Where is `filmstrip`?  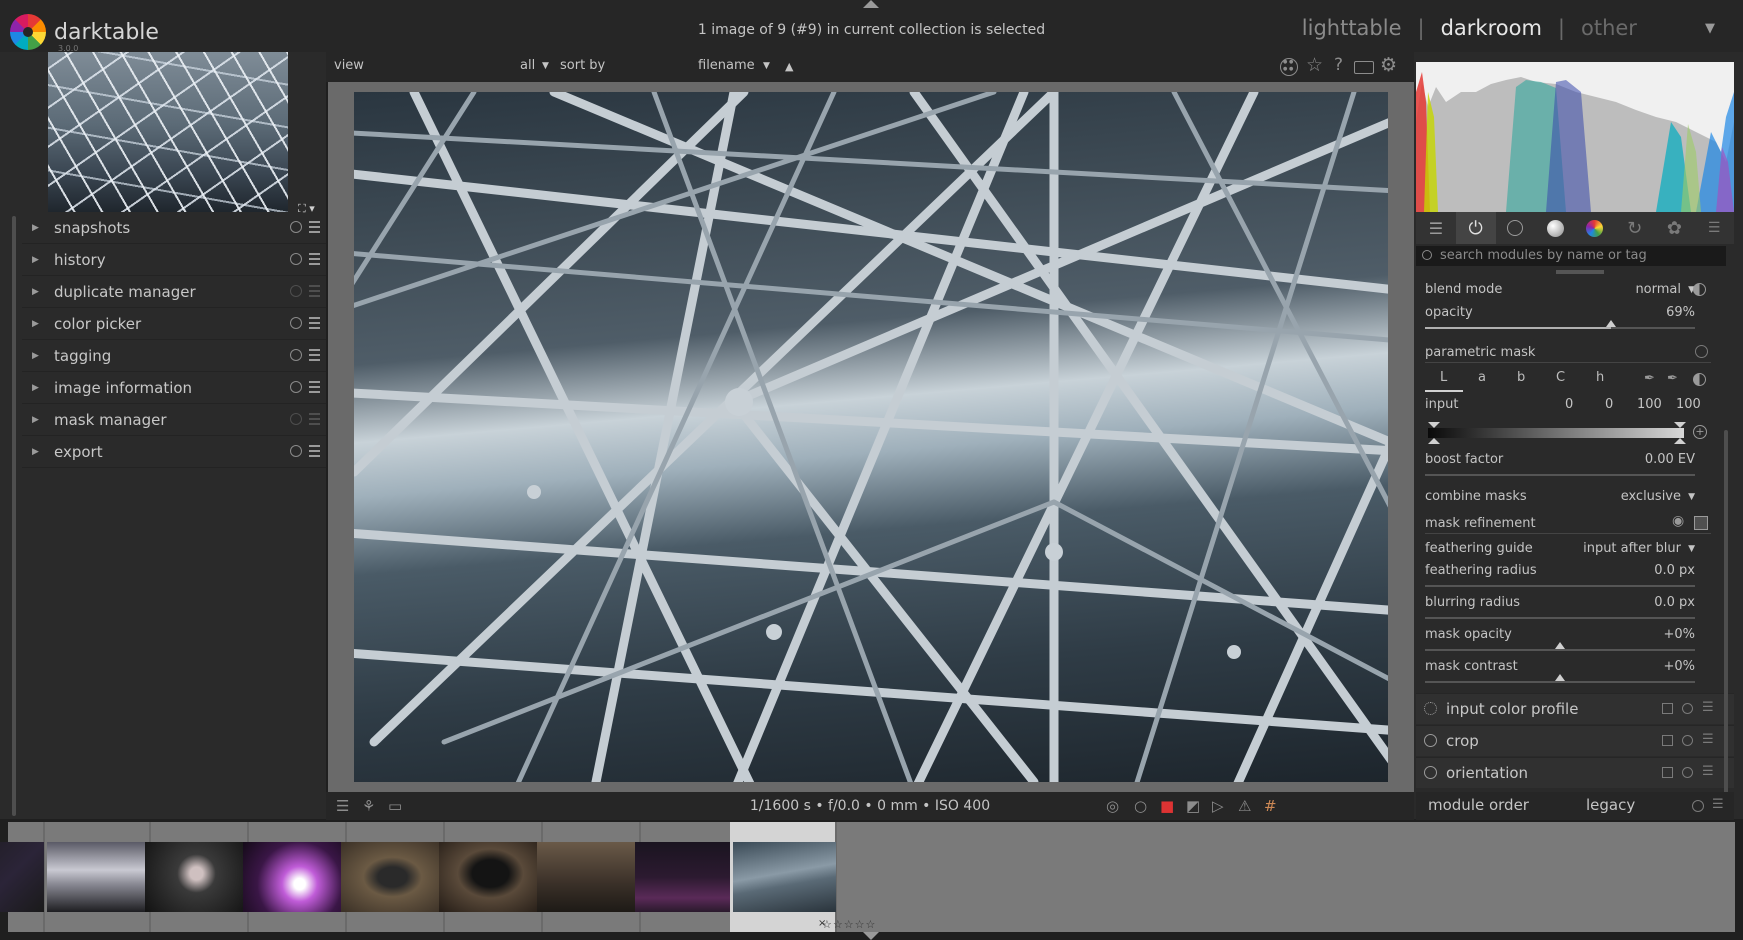
filmstrip is located at coordinates (867, 877).